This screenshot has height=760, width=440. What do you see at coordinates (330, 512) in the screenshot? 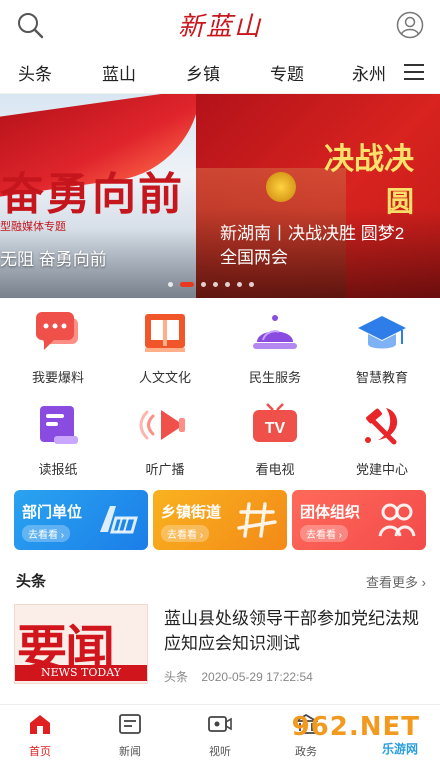
I see `card-title: 团体组织` at bounding box center [330, 512].